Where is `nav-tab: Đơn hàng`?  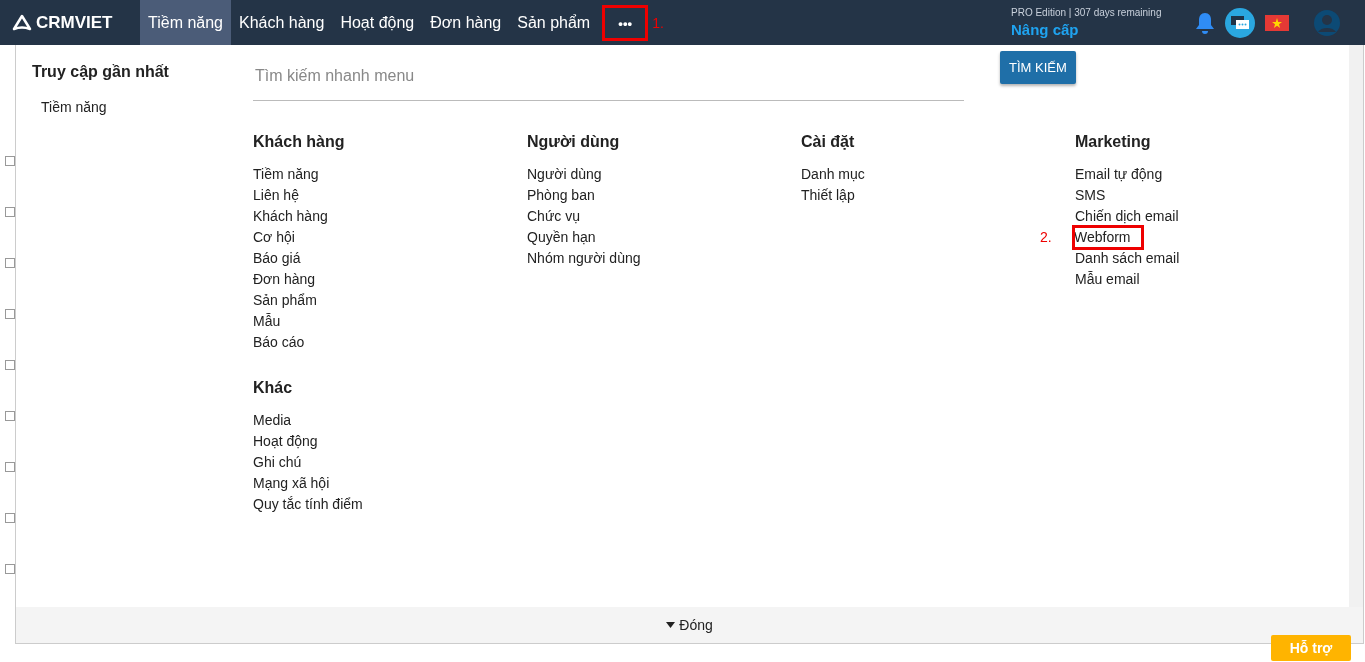 nav-tab: Đơn hàng is located at coordinates (466, 22).